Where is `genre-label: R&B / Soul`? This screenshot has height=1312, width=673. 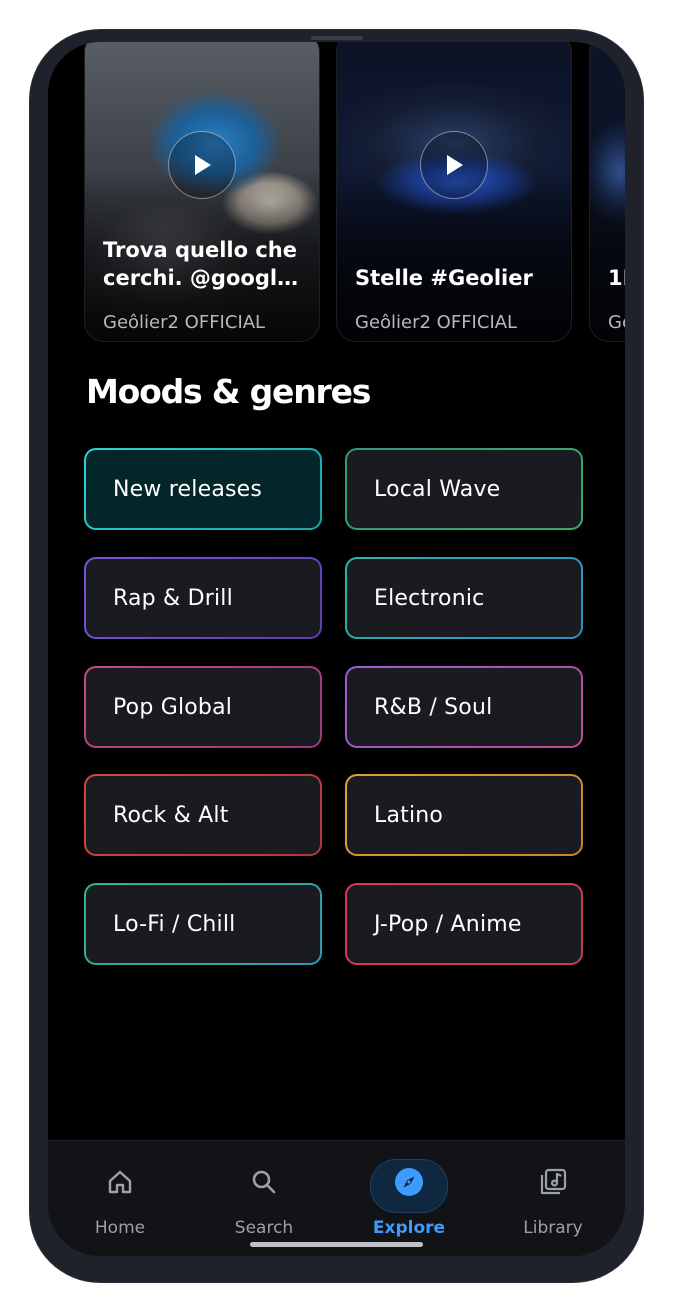
genre-label: R&B / Soul is located at coordinates (464, 707).